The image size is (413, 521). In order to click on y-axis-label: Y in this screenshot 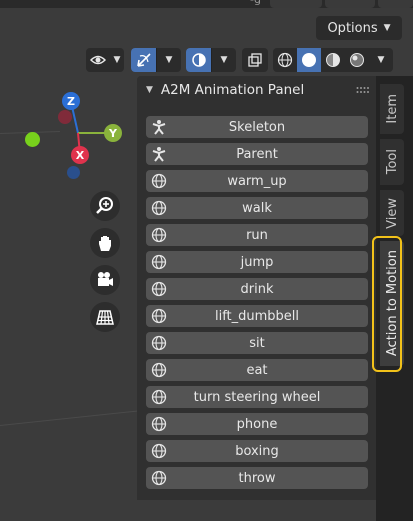, I will do `click(113, 133)`.